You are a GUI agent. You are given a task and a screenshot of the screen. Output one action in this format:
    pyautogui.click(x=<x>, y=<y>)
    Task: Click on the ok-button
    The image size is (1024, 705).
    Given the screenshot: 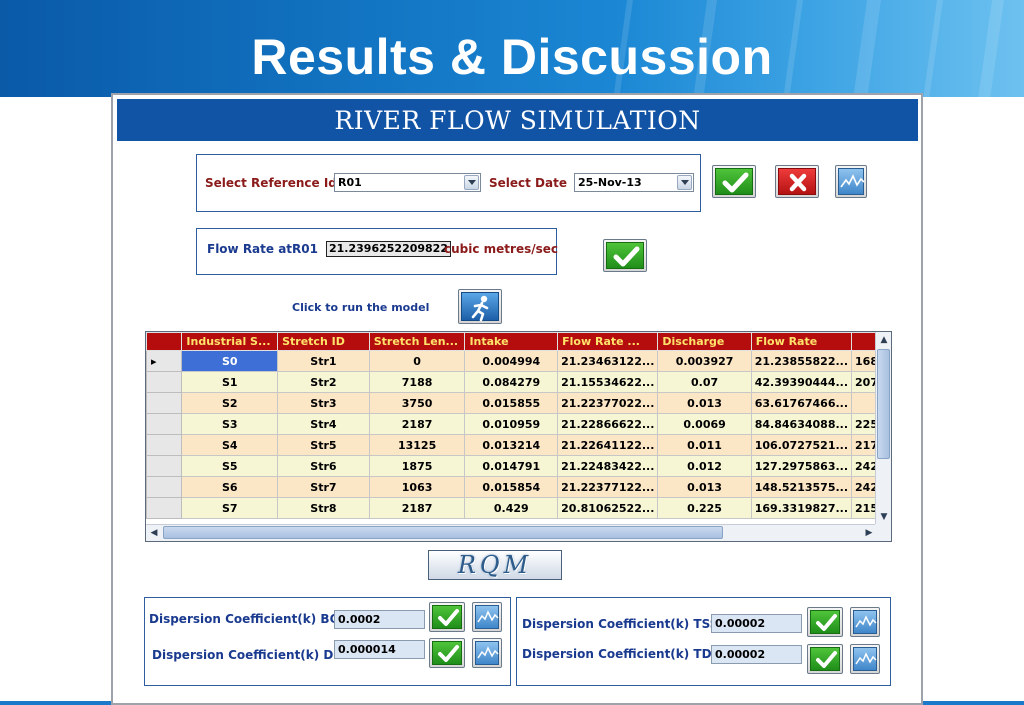 What is the action you would take?
    pyautogui.click(x=734, y=181)
    